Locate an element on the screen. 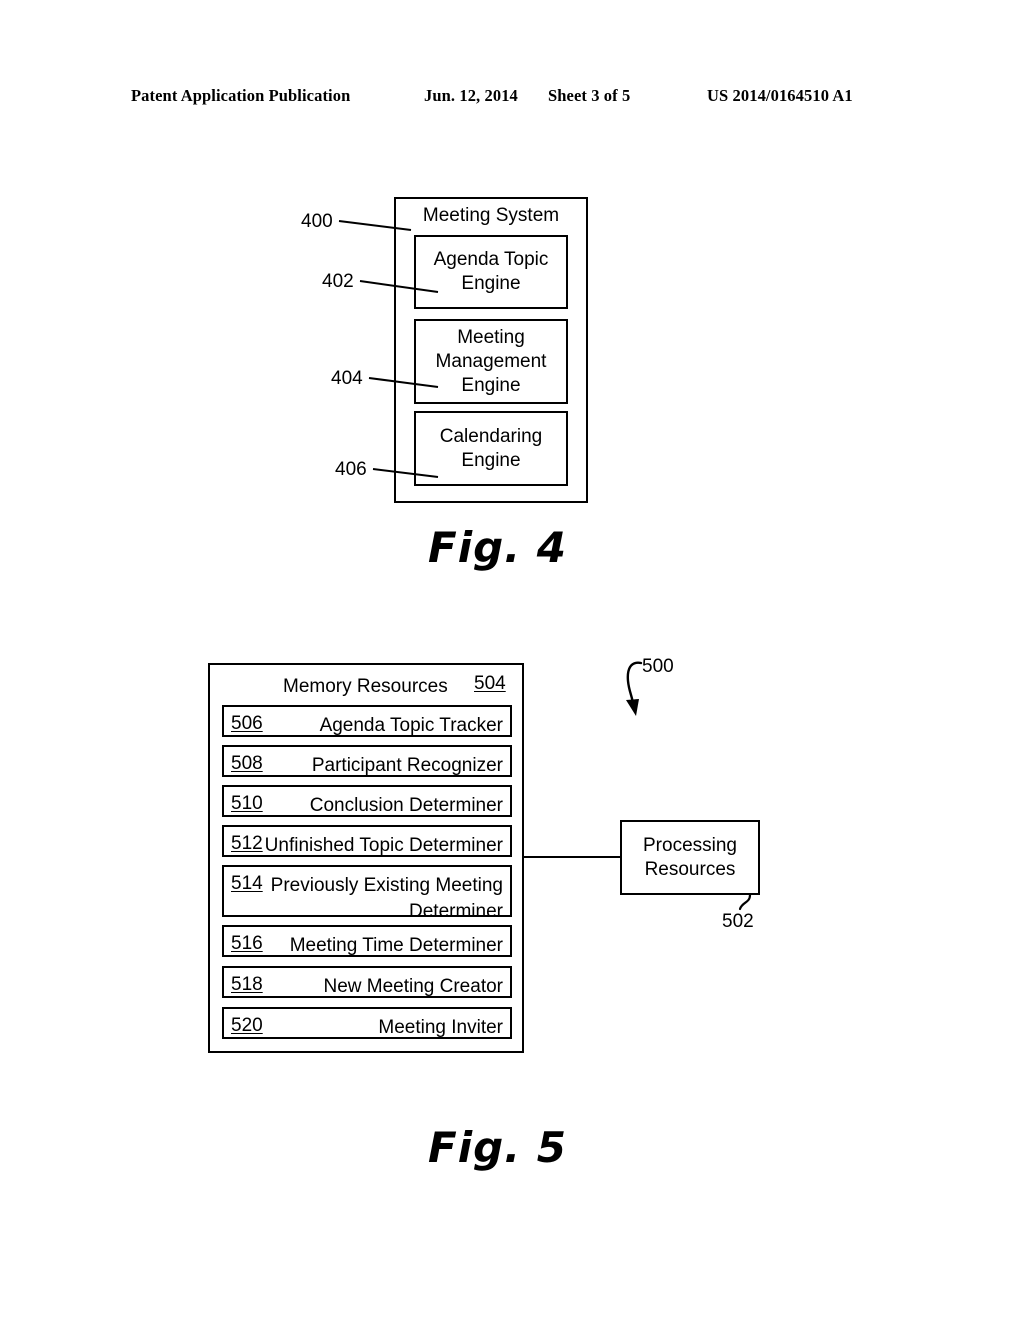 The width and height of the screenshot is (1024, 1320). meeting-system-title: Meeting System is located at coordinates (491, 215).